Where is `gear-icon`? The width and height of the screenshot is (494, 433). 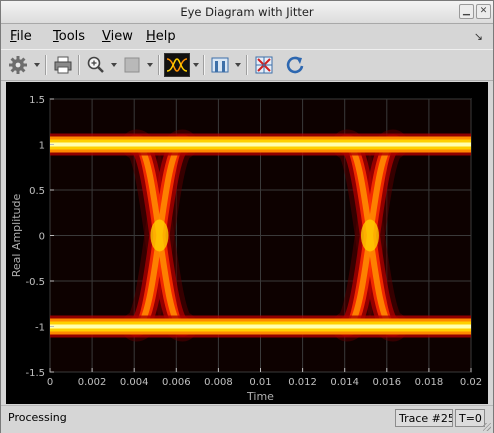
gear-icon is located at coordinates (18, 65).